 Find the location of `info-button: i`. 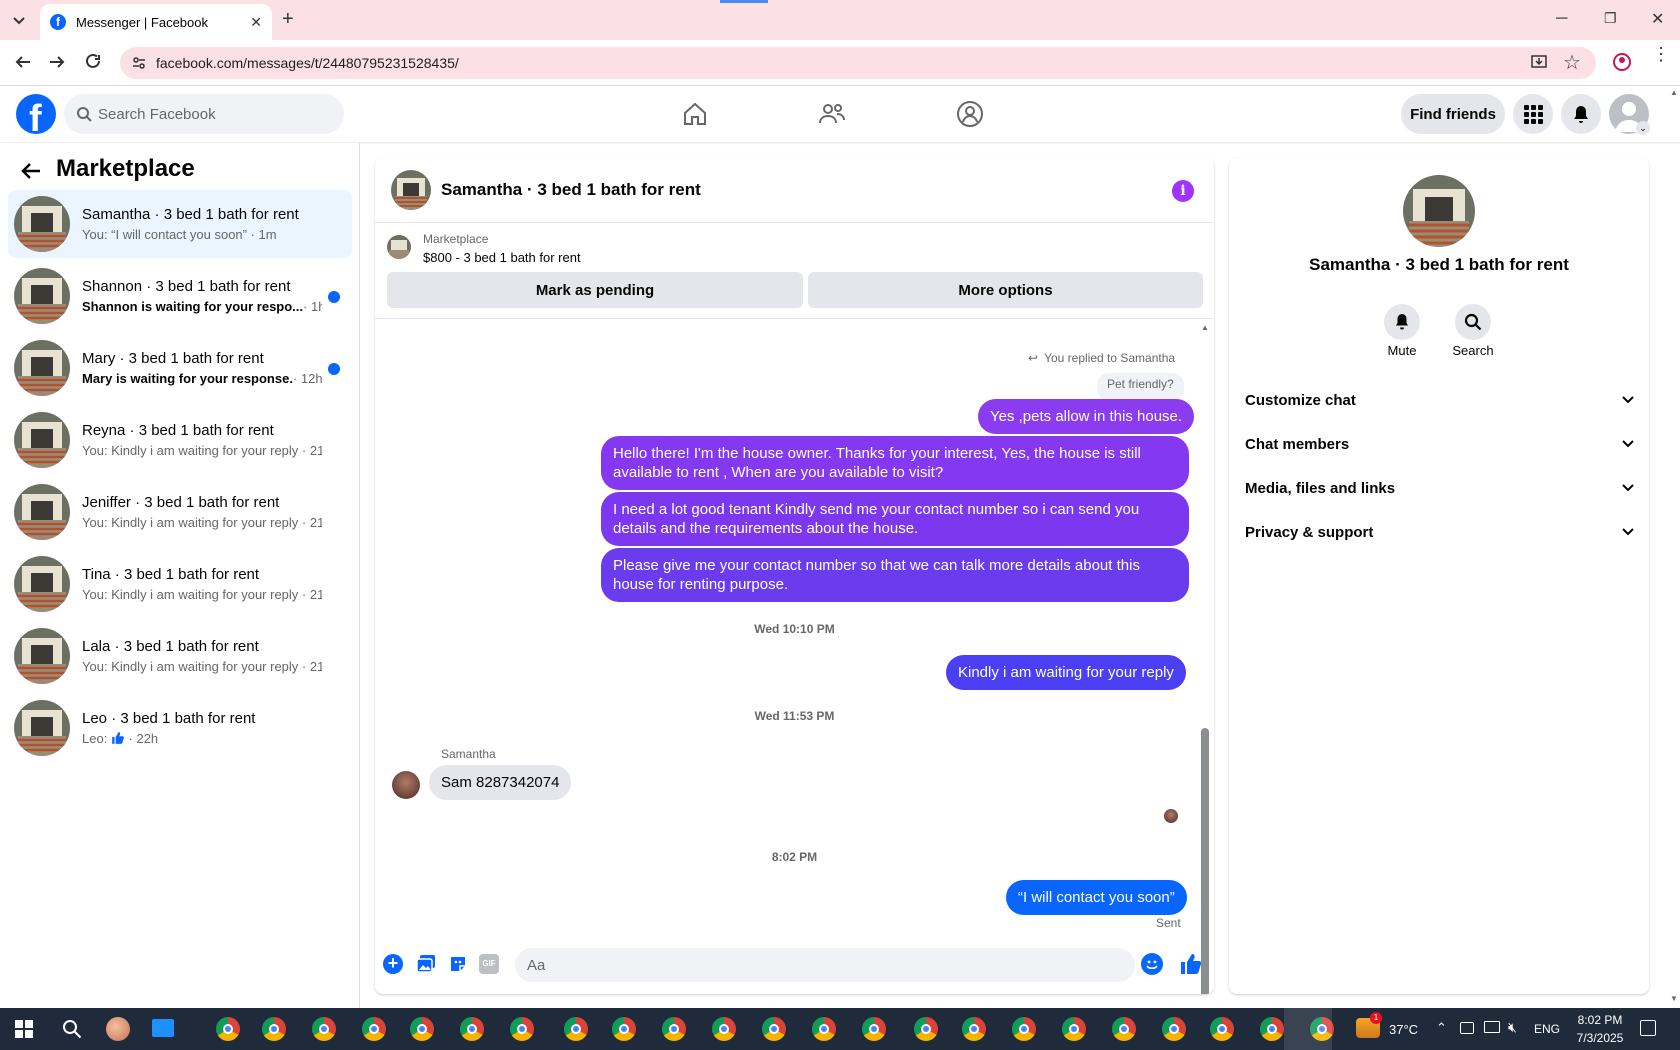

info-button: i is located at coordinates (1183, 191).